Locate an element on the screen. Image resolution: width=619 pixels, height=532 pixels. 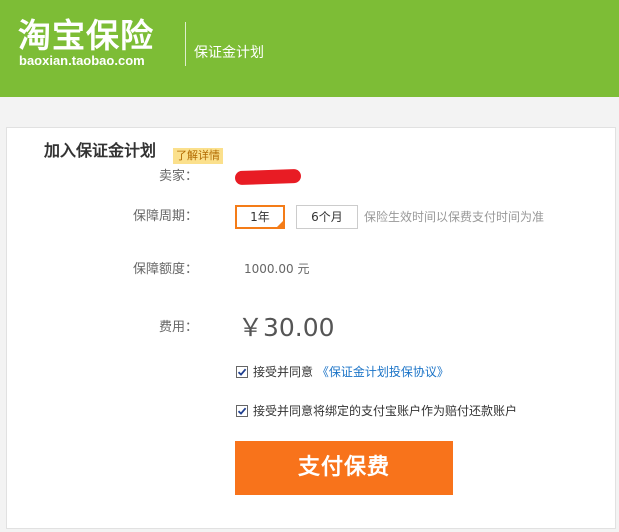
agree-terms-text: 接受并同意 《保证金计划投保协议》 is located at coordinates (351, 372).